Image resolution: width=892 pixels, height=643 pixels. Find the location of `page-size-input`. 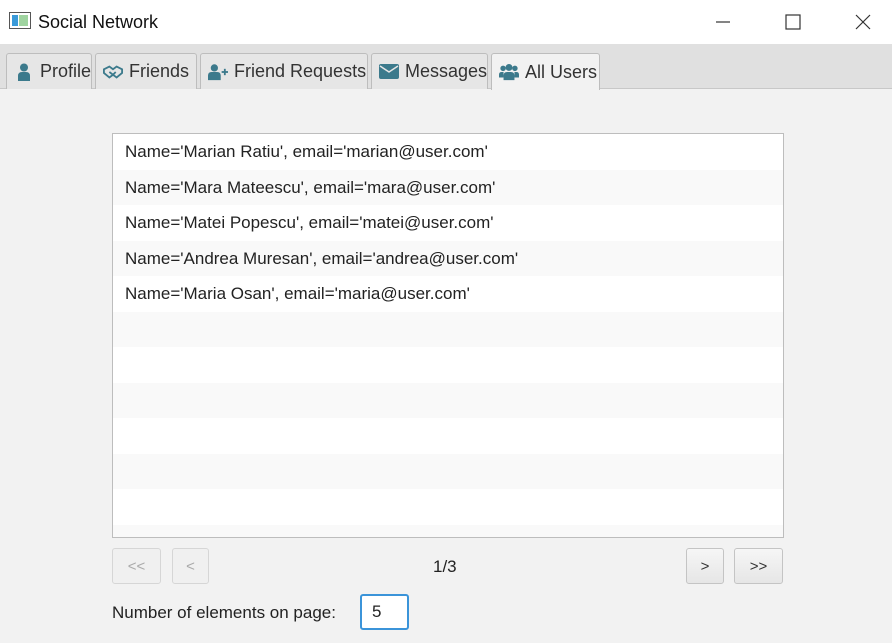

page-size-input is located at coordinates (384, 612).